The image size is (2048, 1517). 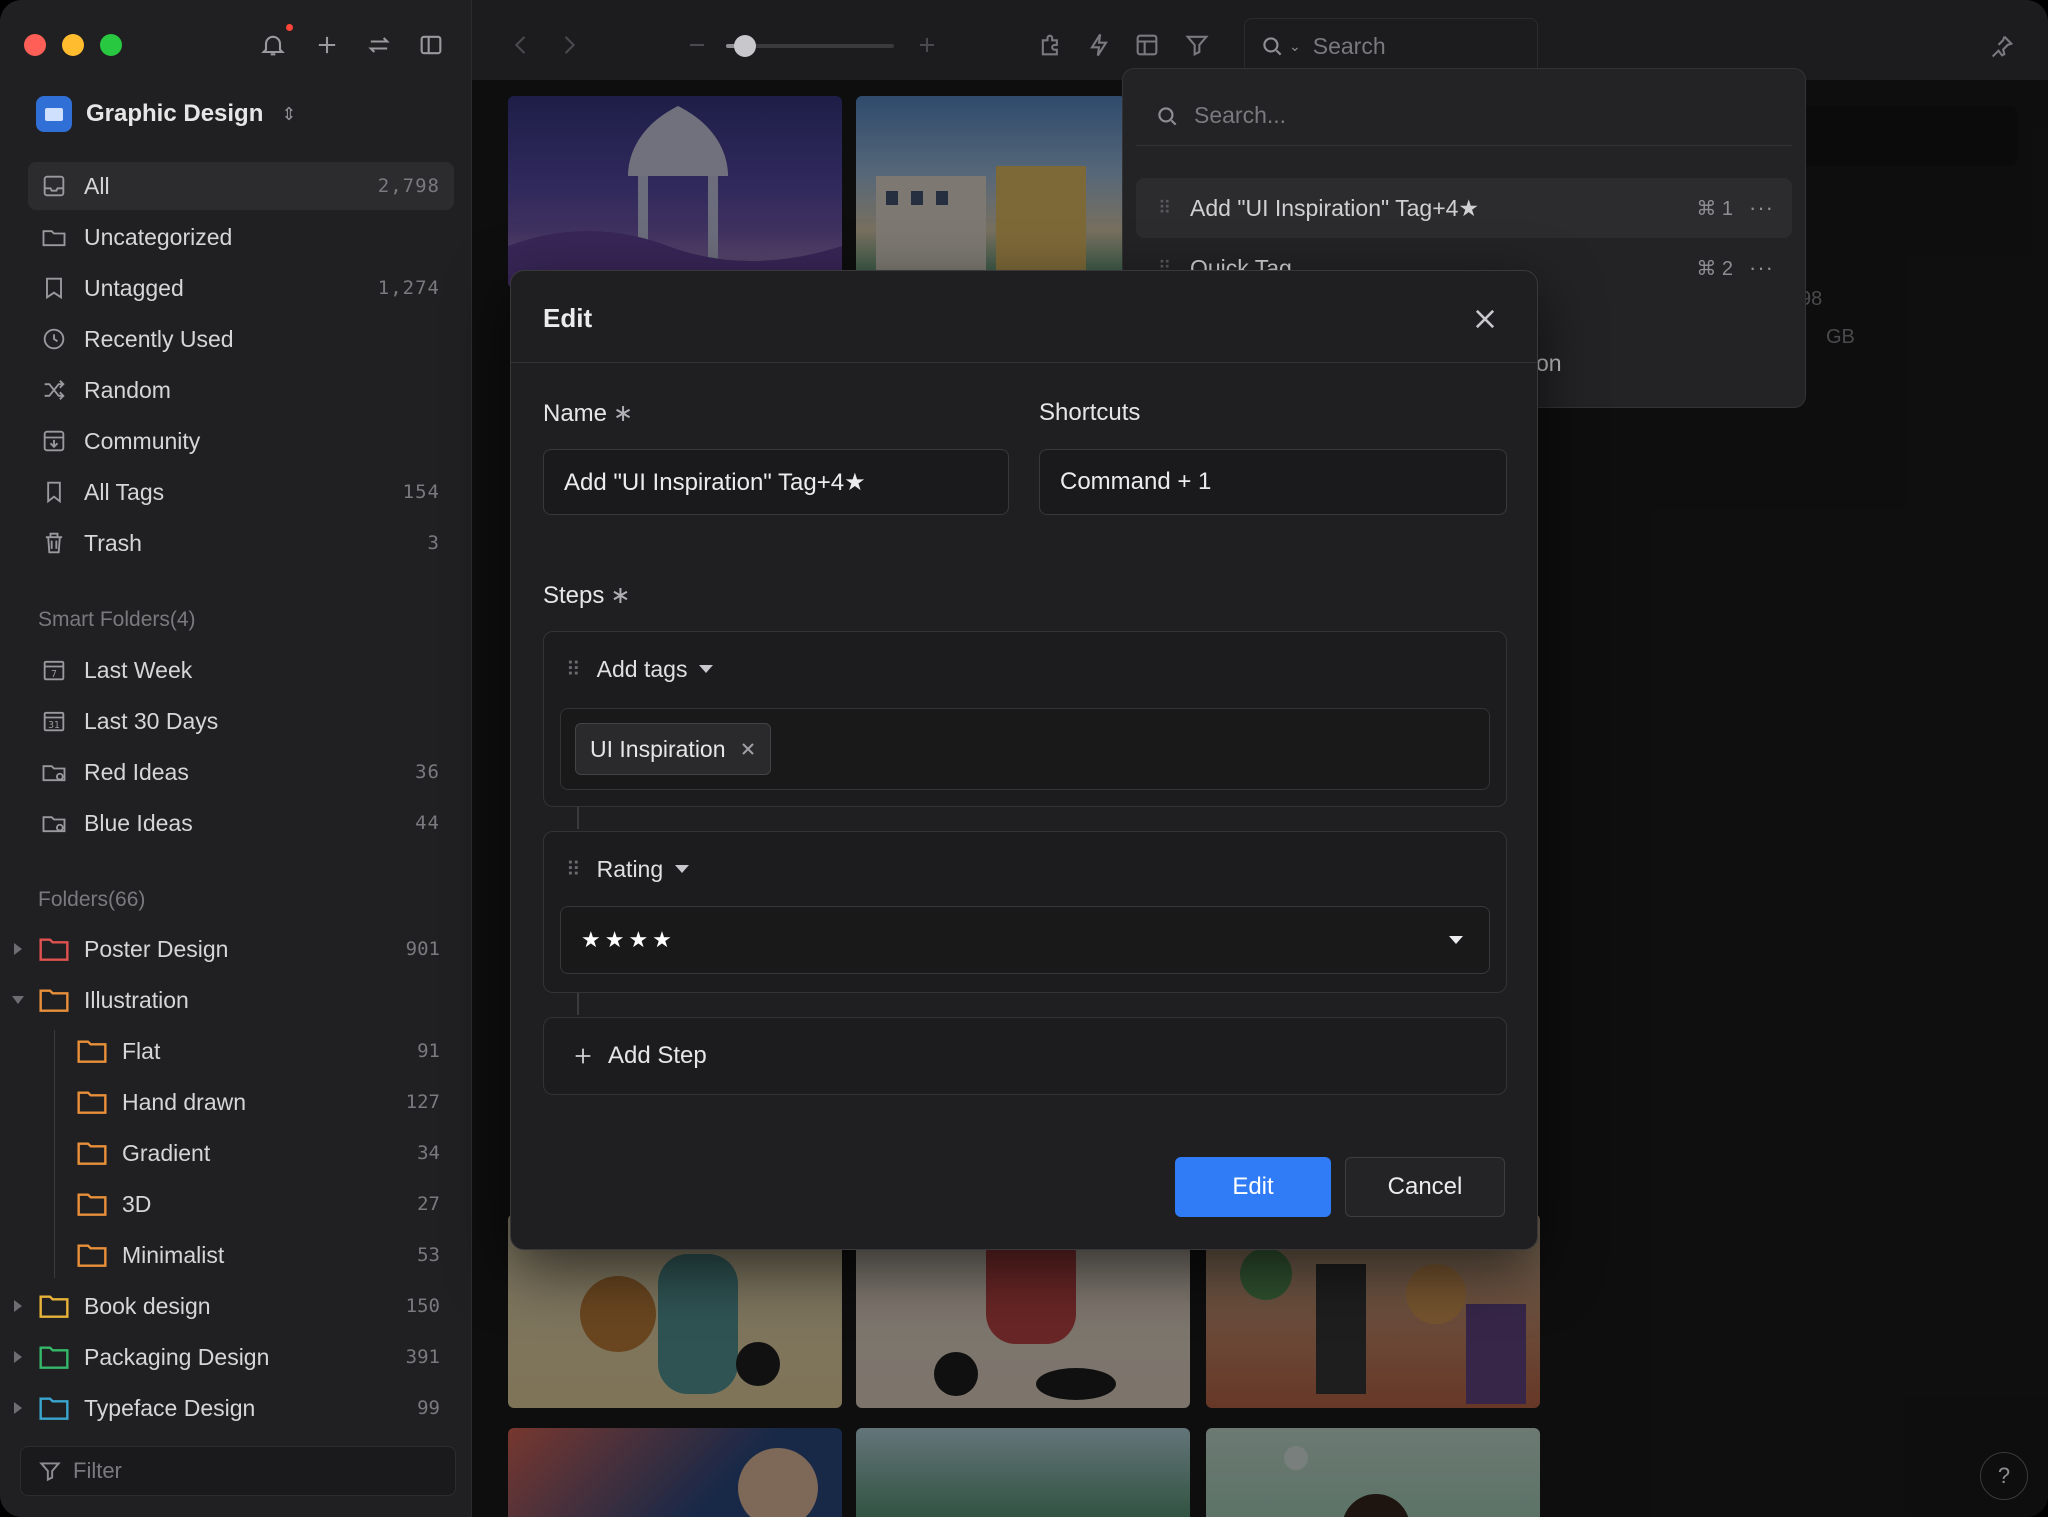 I want to click on smart-folder-red-ideas: Red Ideas 36, so click(x=241, y=772).